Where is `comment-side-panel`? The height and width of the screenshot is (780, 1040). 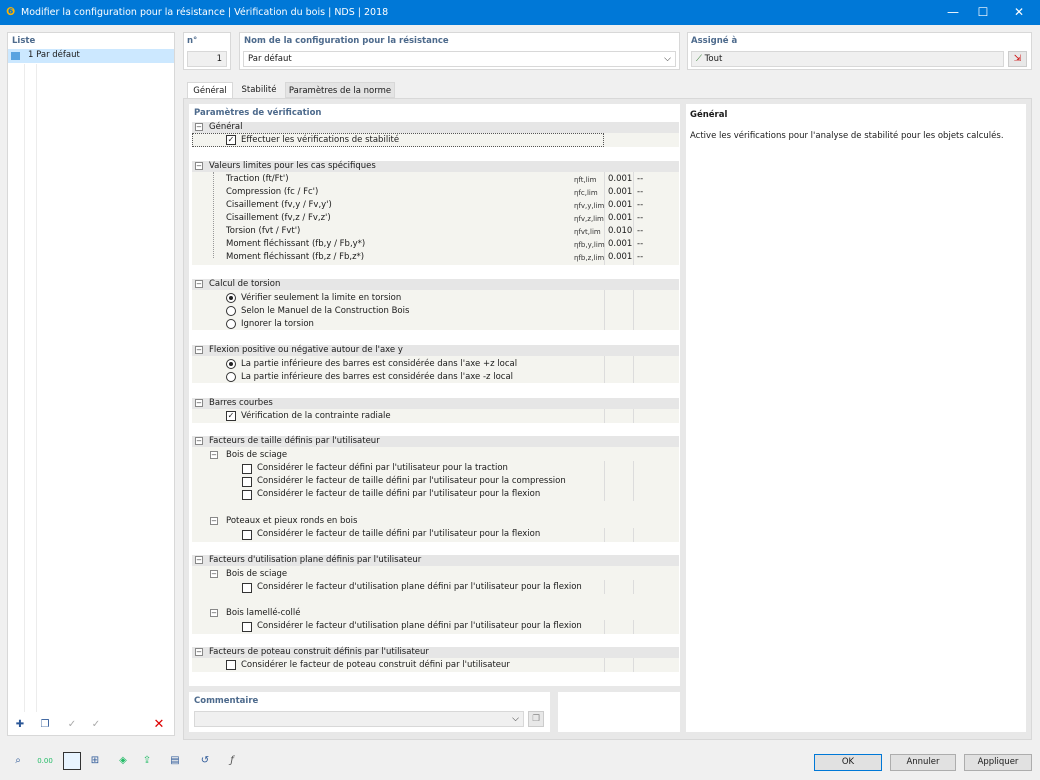 comment-side-panel is located at coordinates (619, 712).